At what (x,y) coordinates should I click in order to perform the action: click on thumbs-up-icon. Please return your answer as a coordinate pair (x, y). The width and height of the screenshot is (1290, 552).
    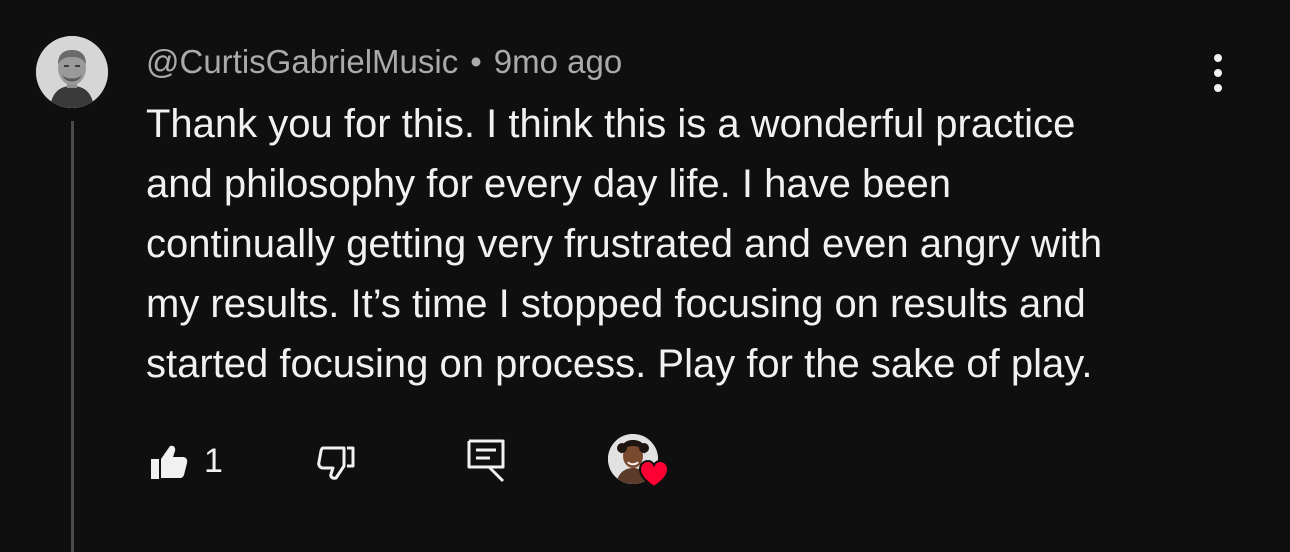
    Looking at the image, I should click on (169, 462).